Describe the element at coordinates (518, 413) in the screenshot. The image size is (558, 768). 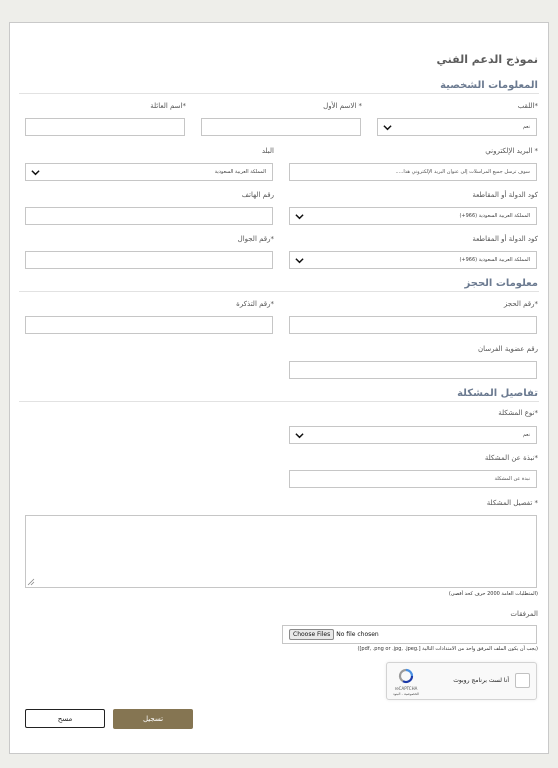
I see `issue-type-label: *نوع المشكلة` at that location.